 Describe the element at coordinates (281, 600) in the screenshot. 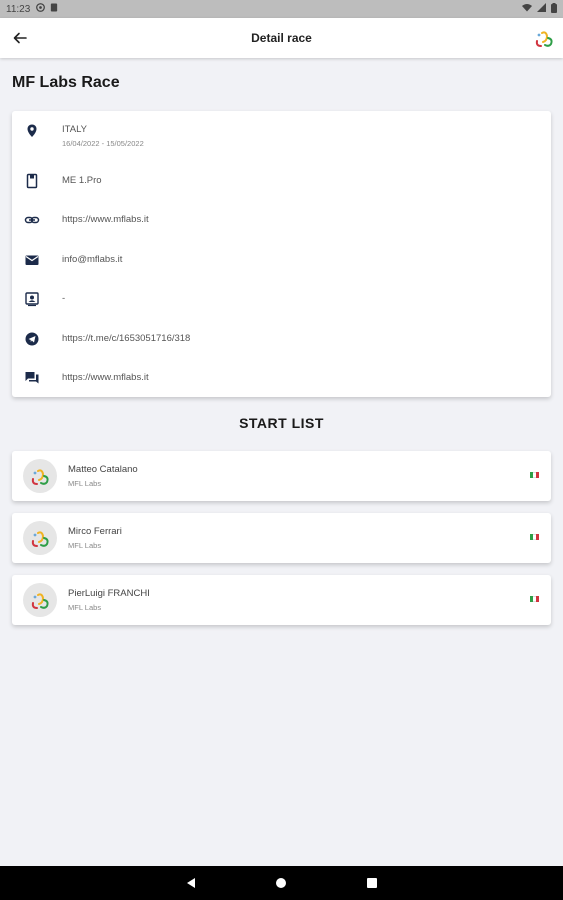

I see `athlete-card: PierLuigi FRANCHI MFL Labs` at that location.